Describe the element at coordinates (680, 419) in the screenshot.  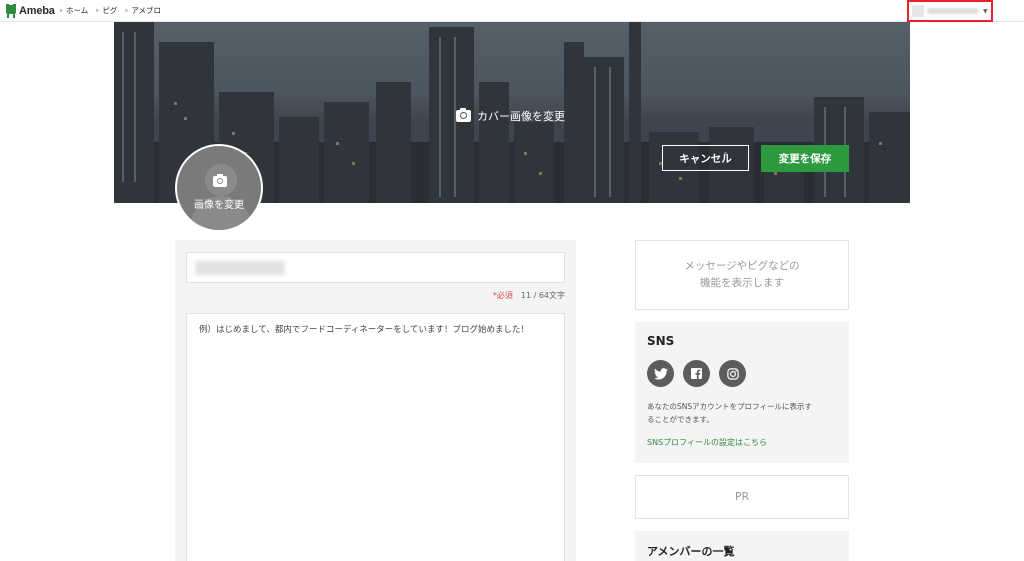
I see `sns-desc-line-2: ることができます。` at that location.